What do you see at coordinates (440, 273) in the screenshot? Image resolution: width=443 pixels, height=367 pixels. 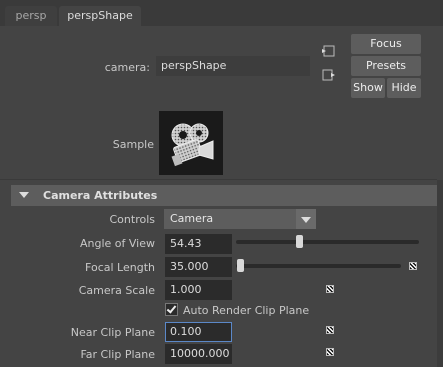 I see `scrollbar` at bounding box center [440, 273].